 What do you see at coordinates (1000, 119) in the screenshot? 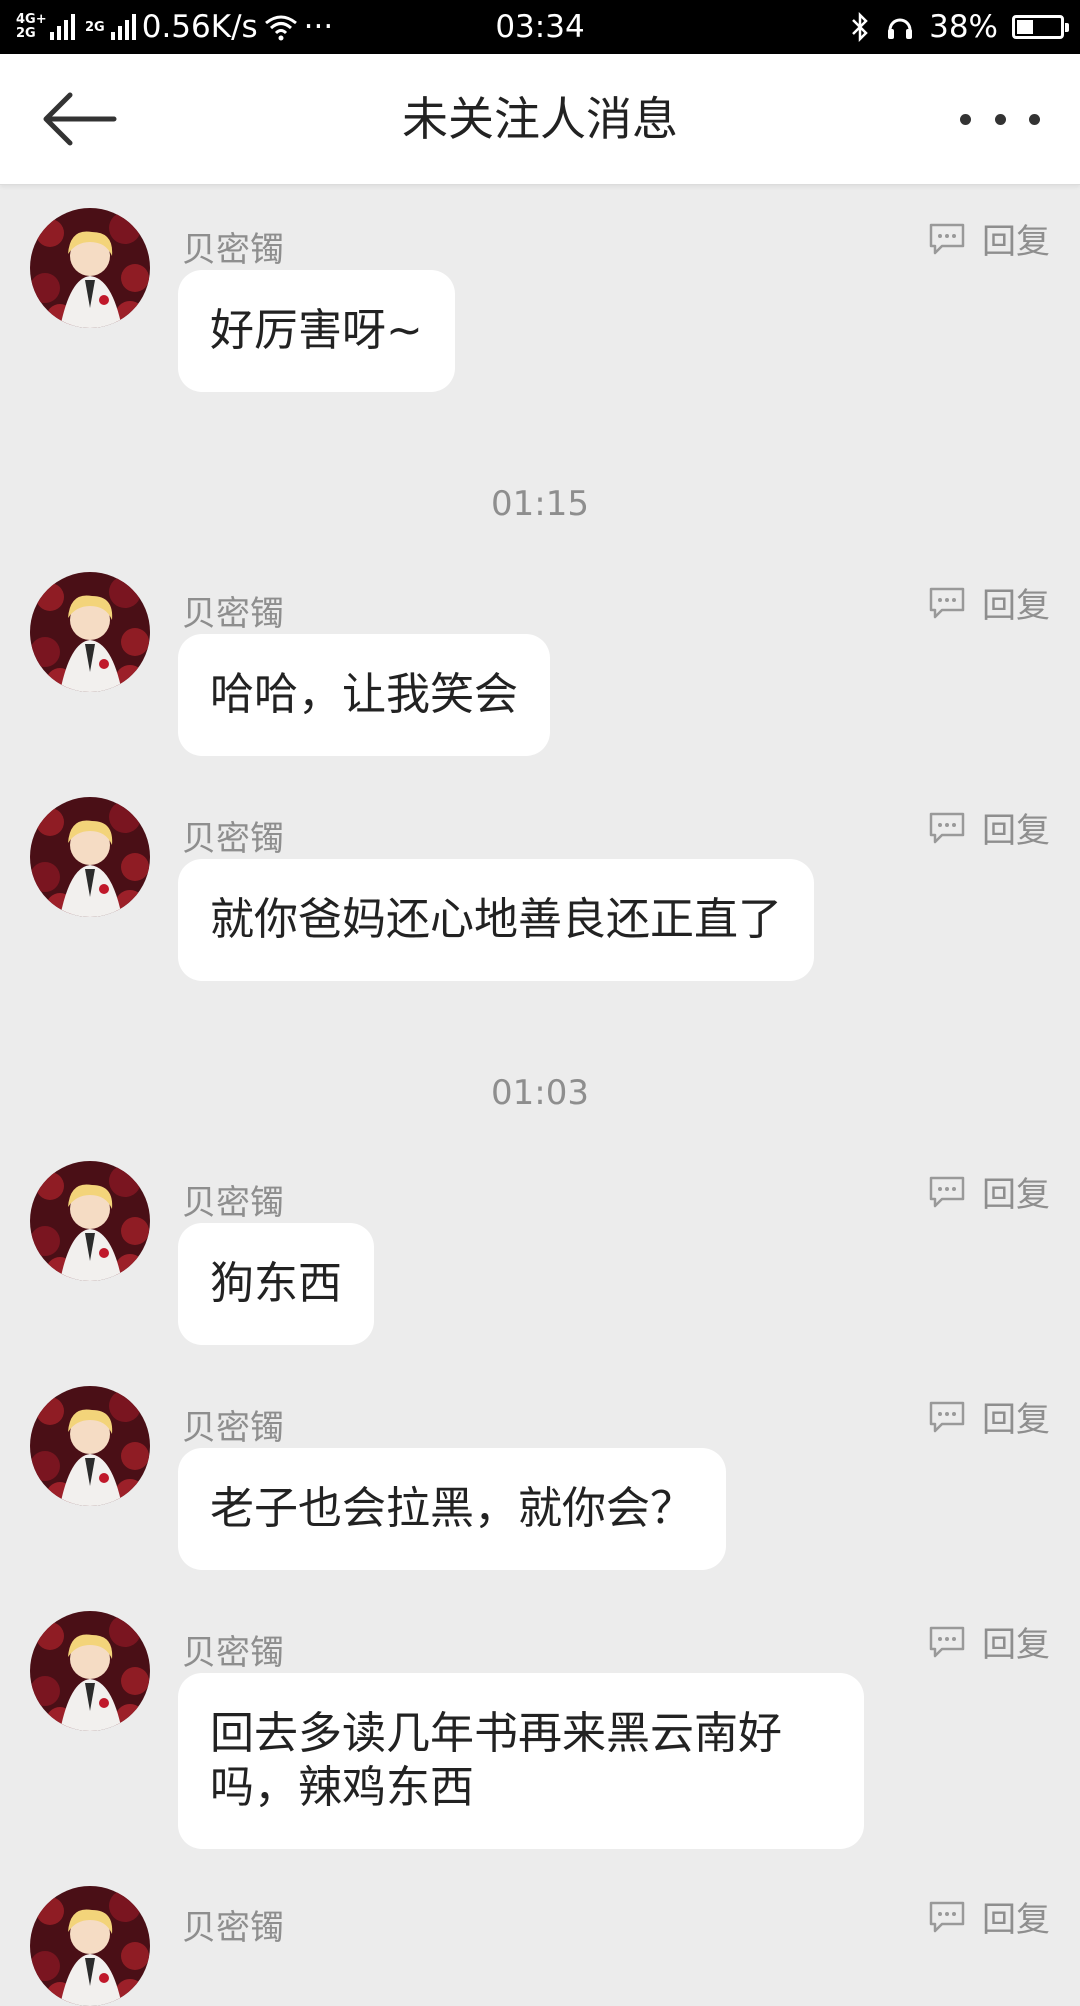
I see `more-options-icon` at bounding box center [1000, 119].